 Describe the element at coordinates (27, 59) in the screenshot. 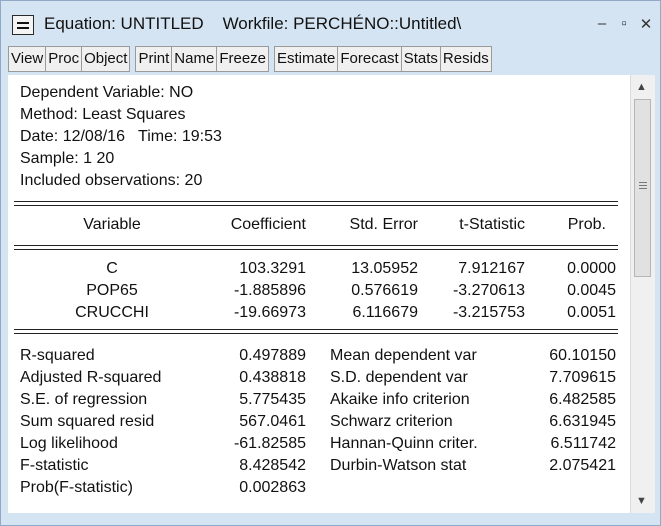

I see `toolbar-button-view: View` at that location.